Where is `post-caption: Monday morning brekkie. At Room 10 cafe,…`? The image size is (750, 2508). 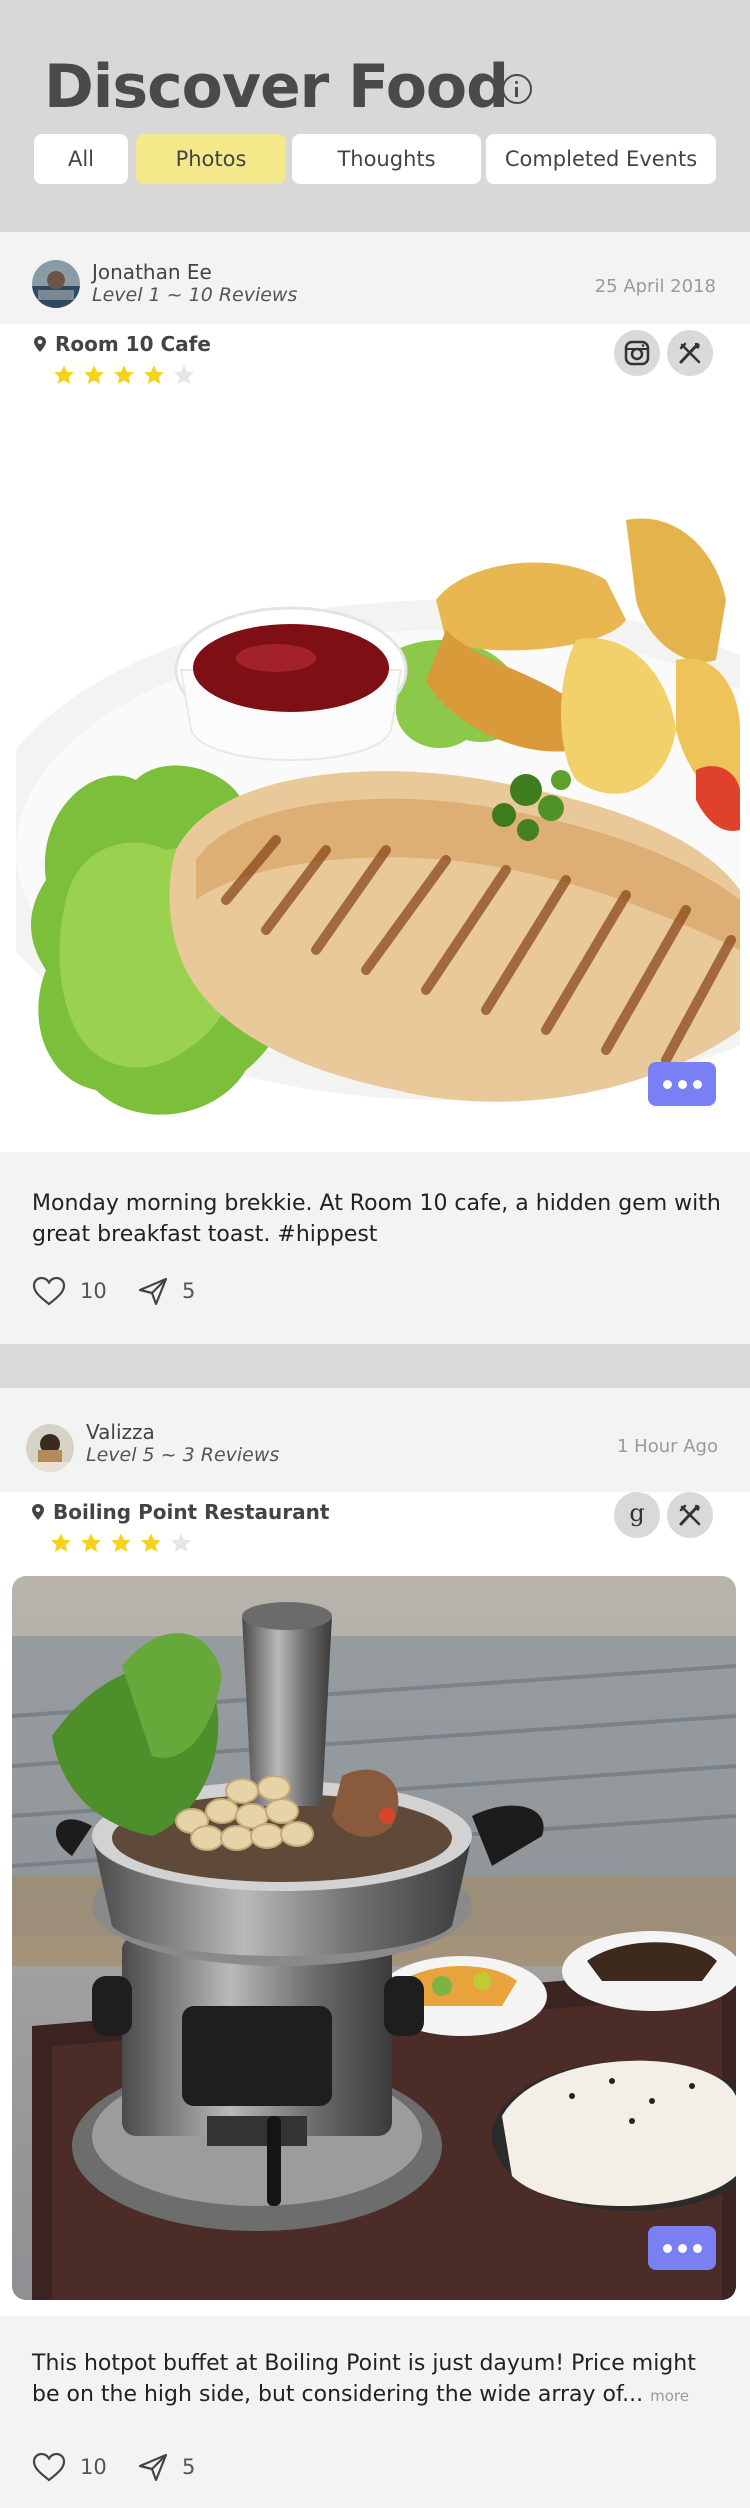 post-caption: Monday morning brekkie. At Room 10 cafe,… is located at coordinates (376, 1219).